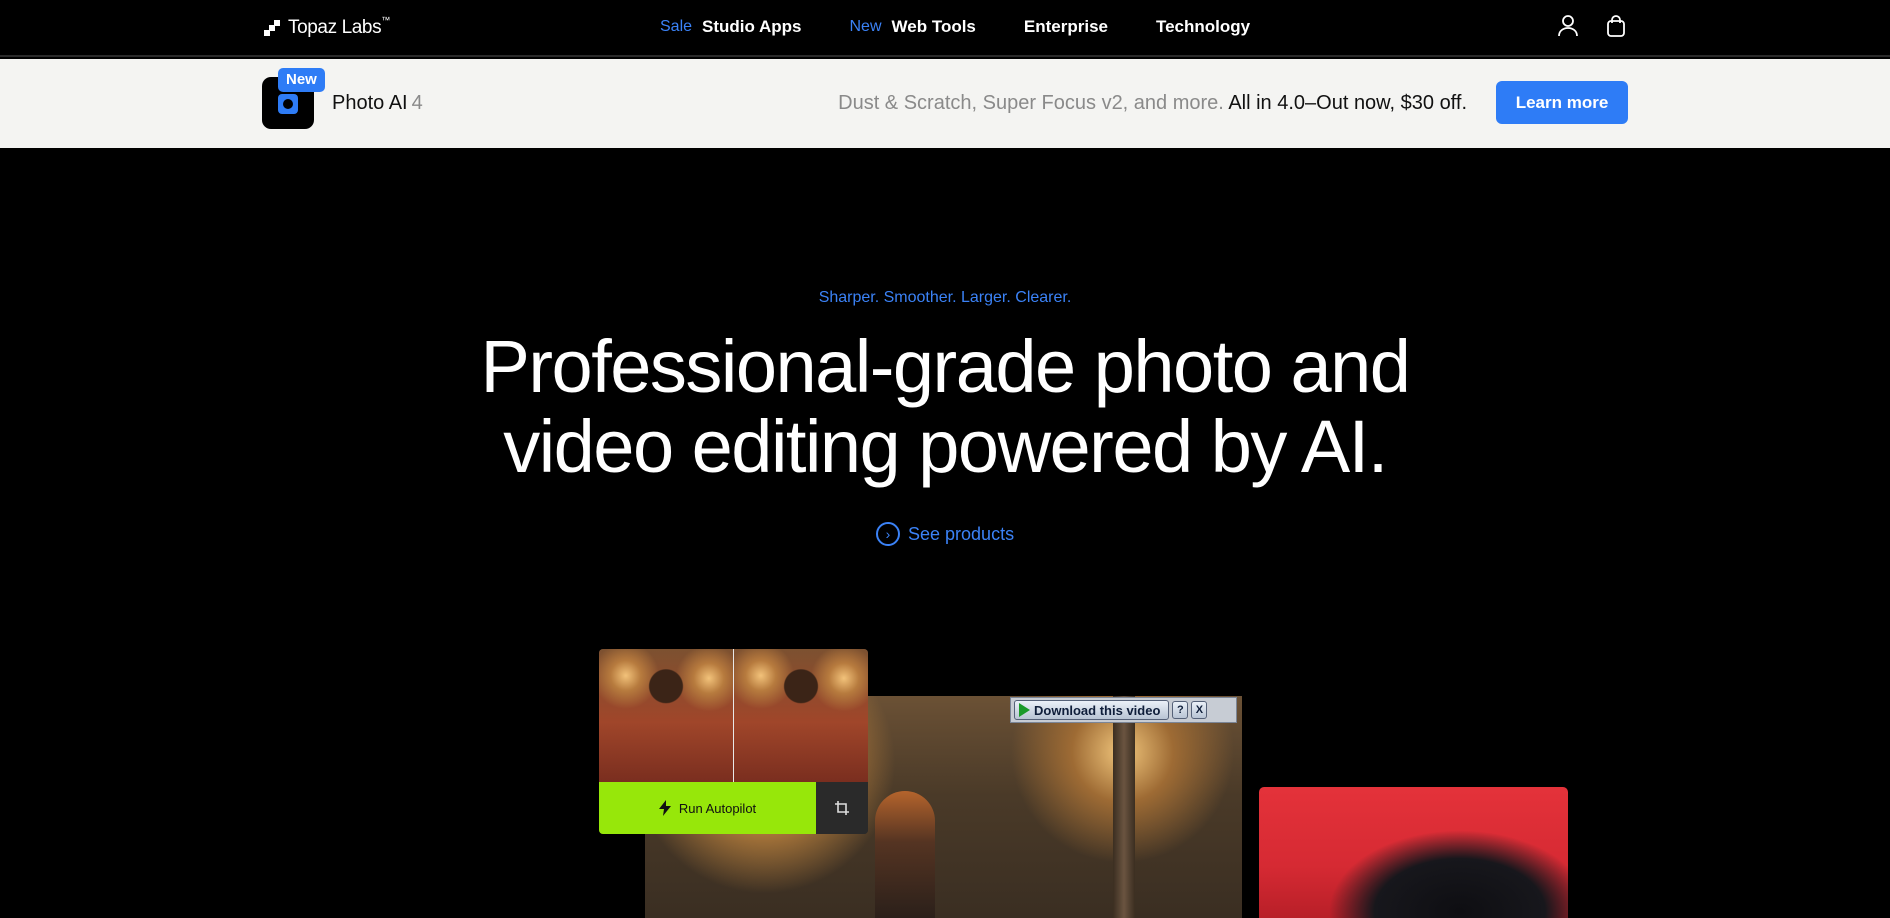  What do you see at coordinates (417, 103) in the screenshot?
I see `app-version: 4` at bounding box center [417, 103].